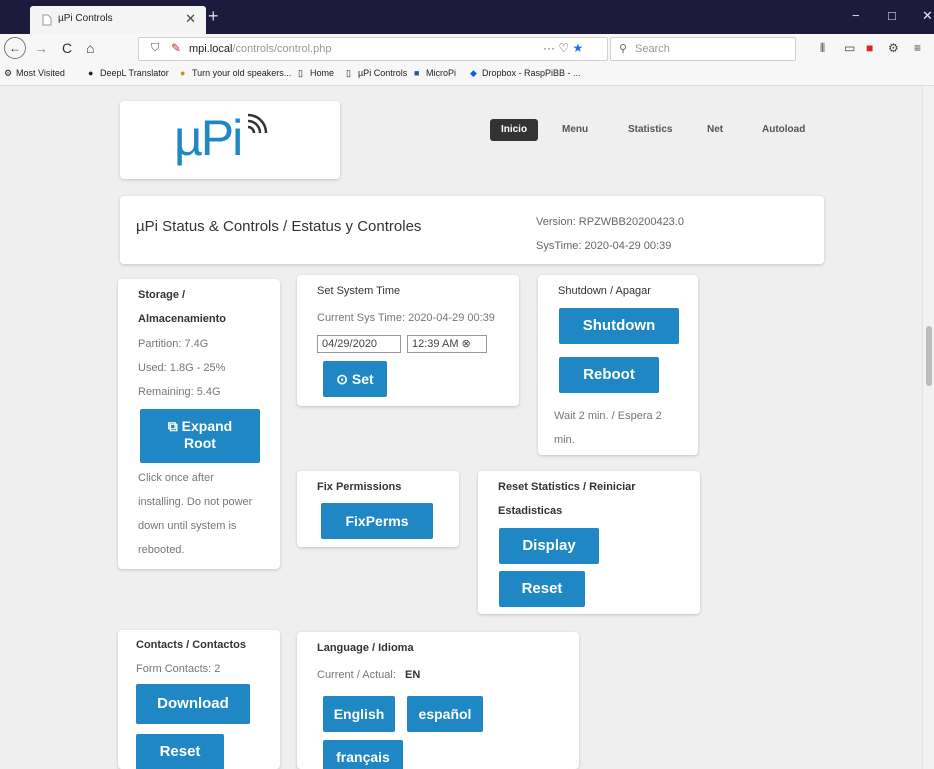 This screenshot has height=769, width=934. Describe the element at coordinates (703, 49) in the screenshot. I see `search-box: ⚲ Search` at that location.